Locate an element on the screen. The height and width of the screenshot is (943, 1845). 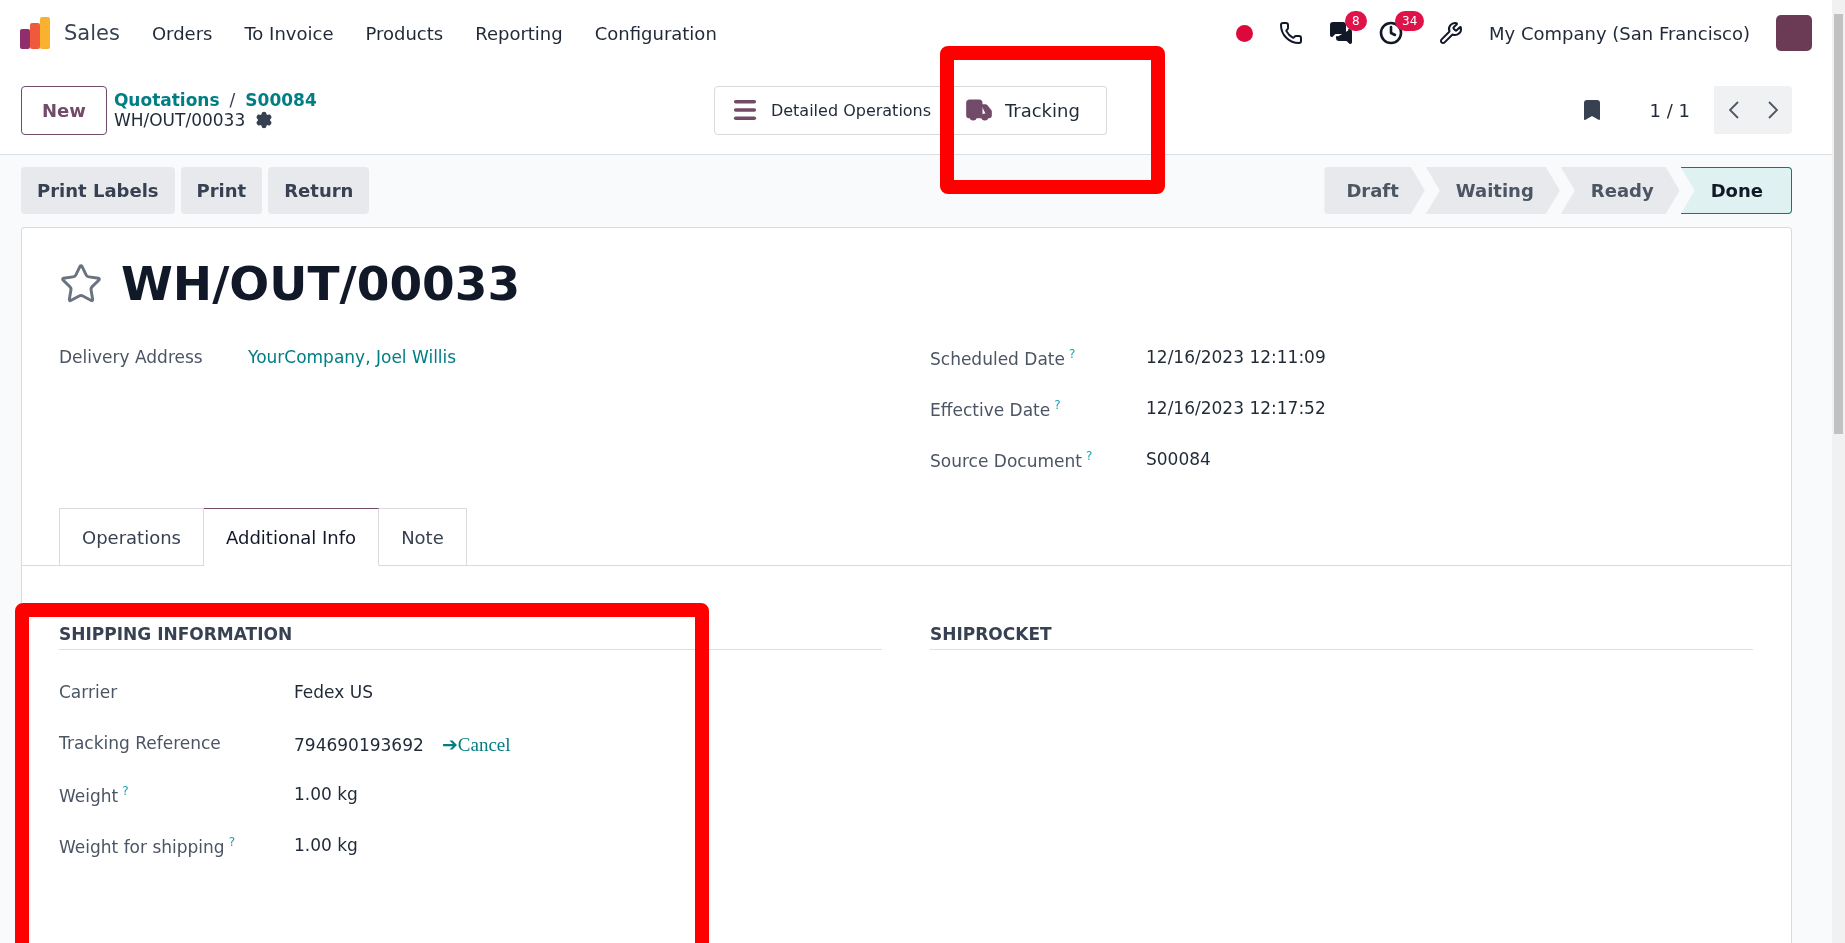
app-logo-icon is located at coordinates (35, 33).